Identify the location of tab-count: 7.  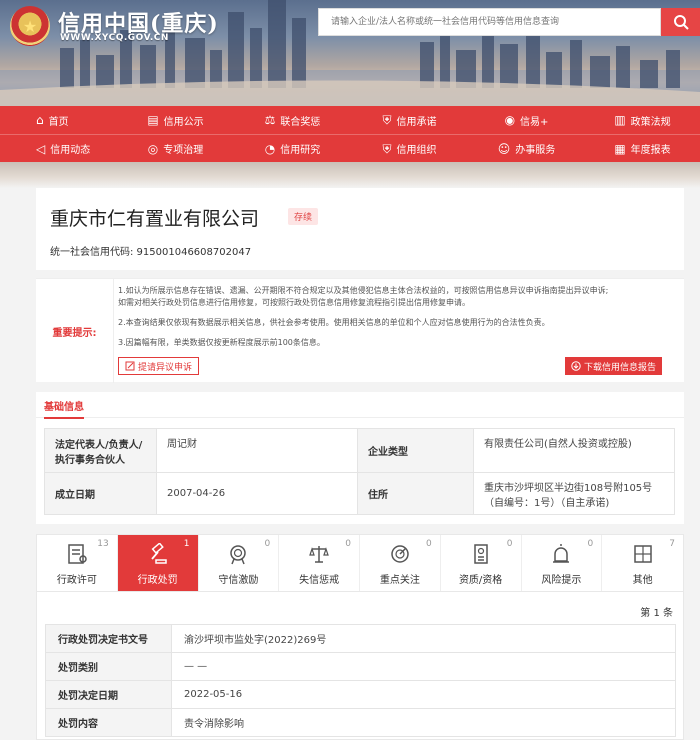
(672, 544).